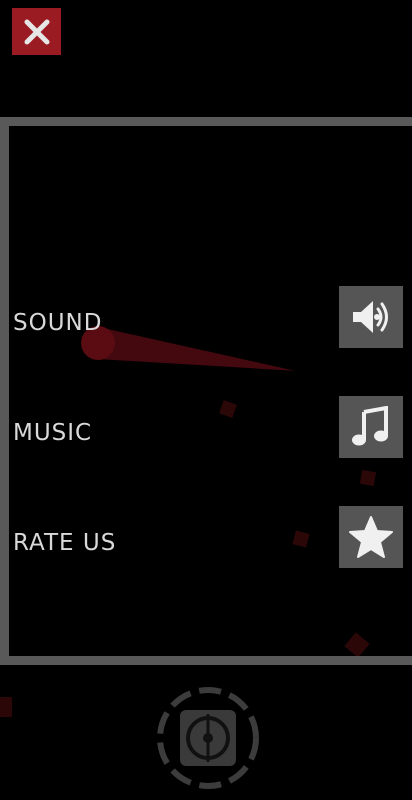 This screenshot has width=412, height=800. What do you see at coordinates (65, 543) in the screenshot?
I see `rate-us-label: RATE US` at bounding box center [65, 543].